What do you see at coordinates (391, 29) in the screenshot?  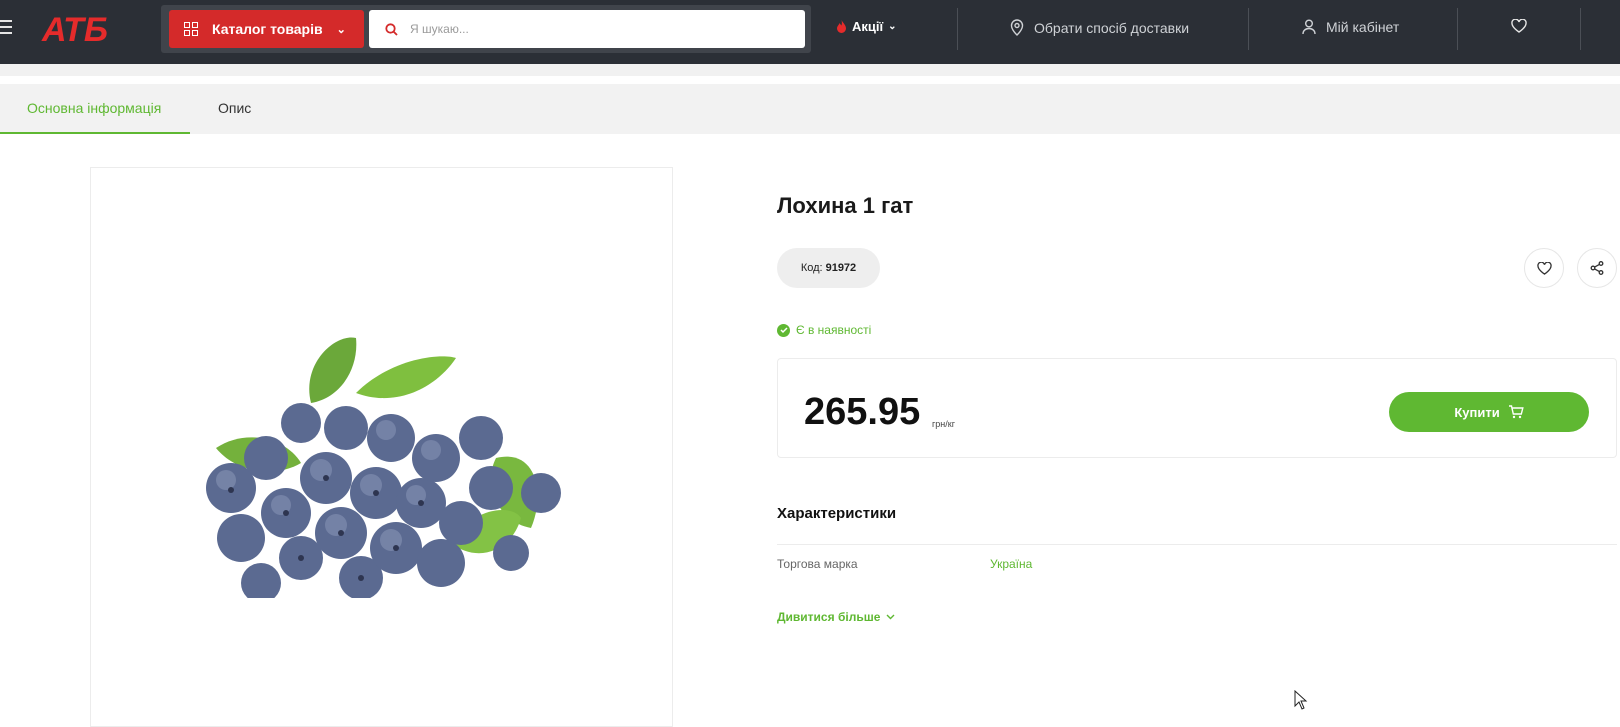 I see `search-icon` at bounding box center [391, 29].